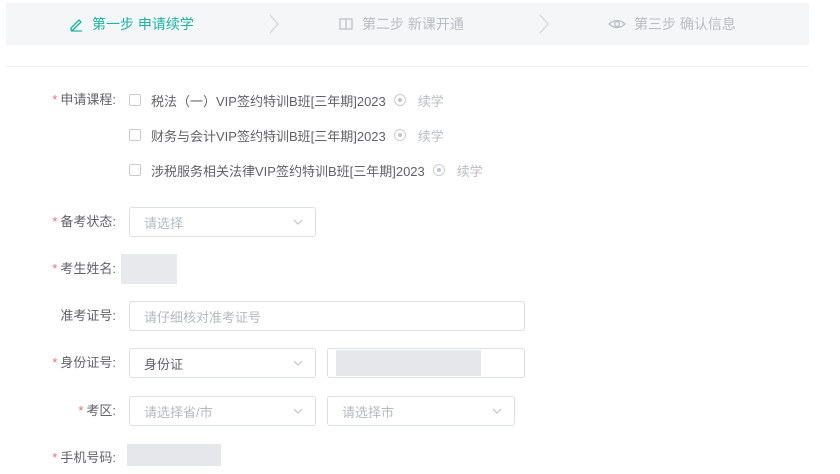  Describe the element at coordinates (97, 410) in the screenshot. I see `region-label: * 考区:` at that location.